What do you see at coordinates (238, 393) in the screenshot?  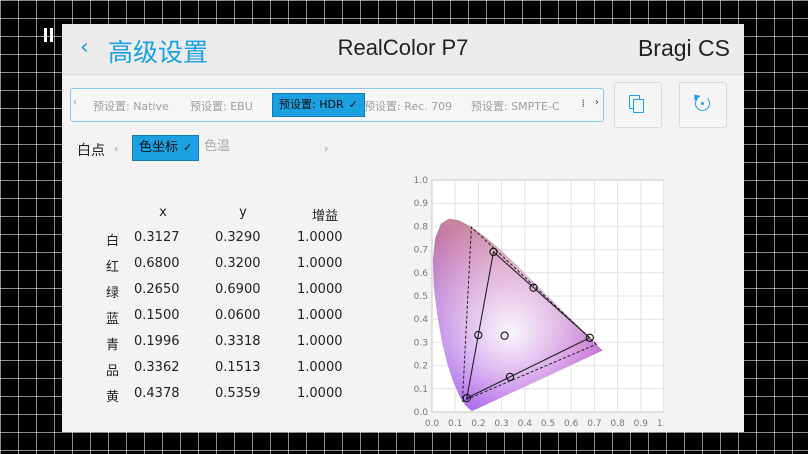 I see `cell-y: 0.5359` at bounding box center [238, 393].